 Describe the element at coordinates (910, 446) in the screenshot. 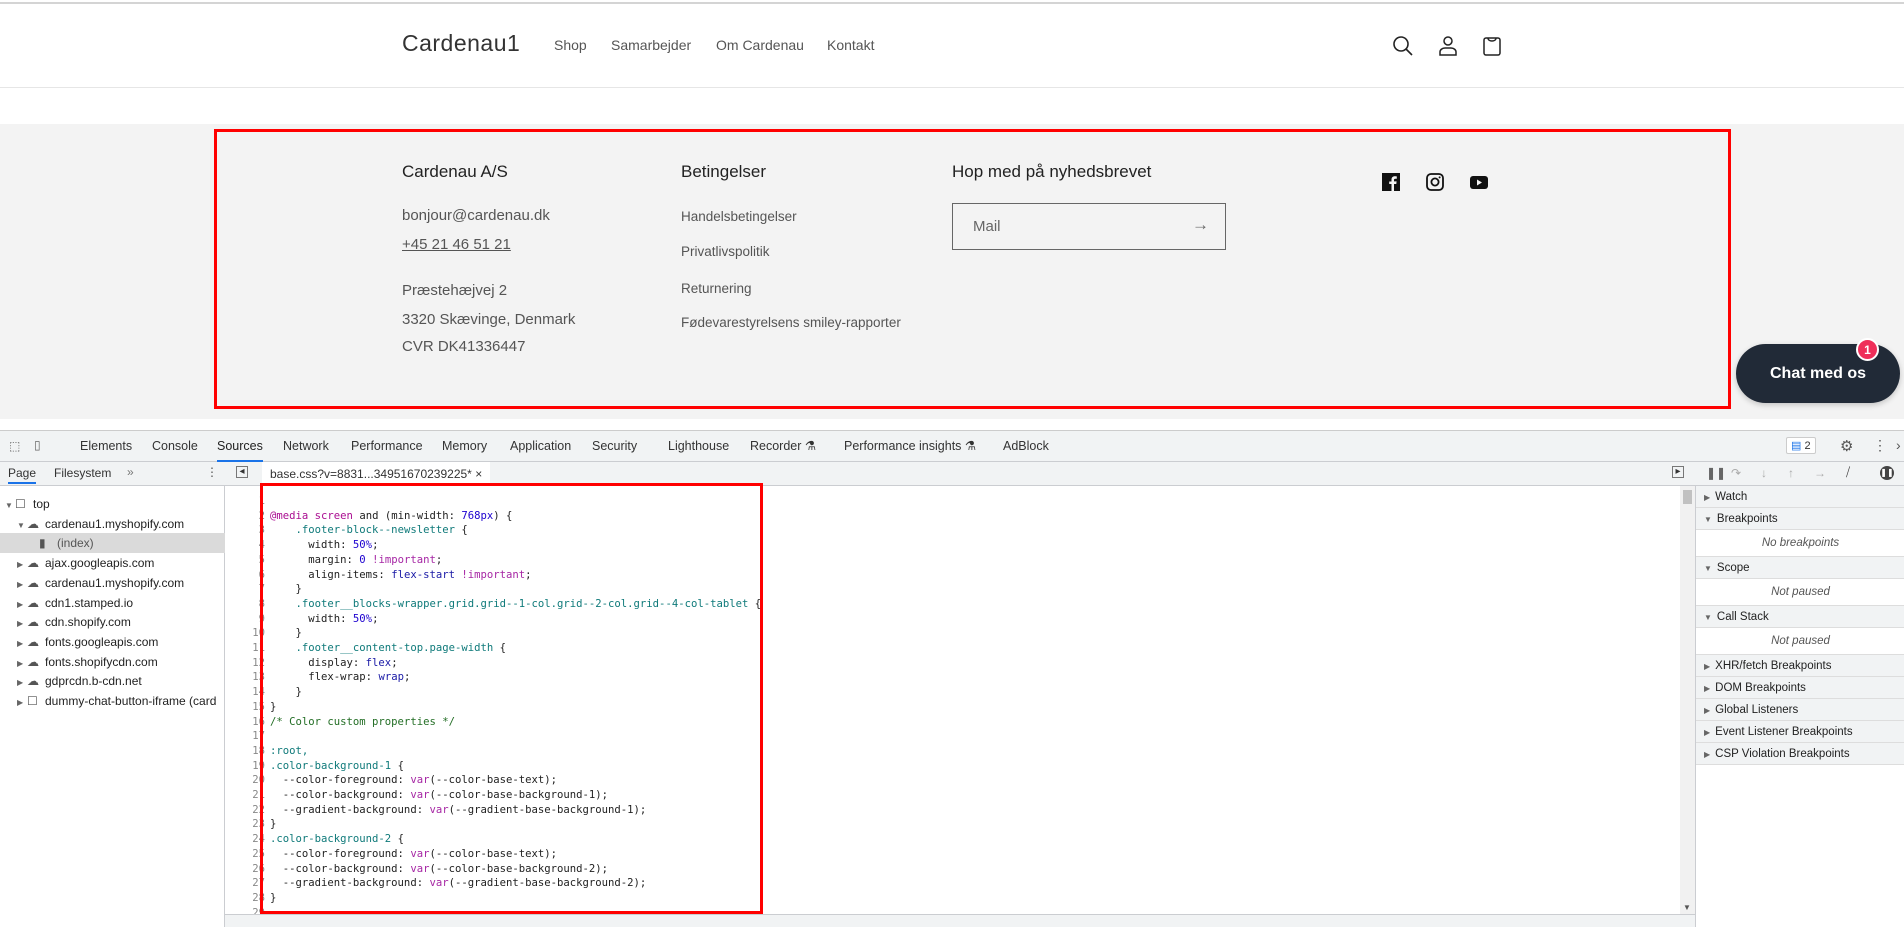

I see `tab-performance-insights: Performance insights ⚗` at that location.